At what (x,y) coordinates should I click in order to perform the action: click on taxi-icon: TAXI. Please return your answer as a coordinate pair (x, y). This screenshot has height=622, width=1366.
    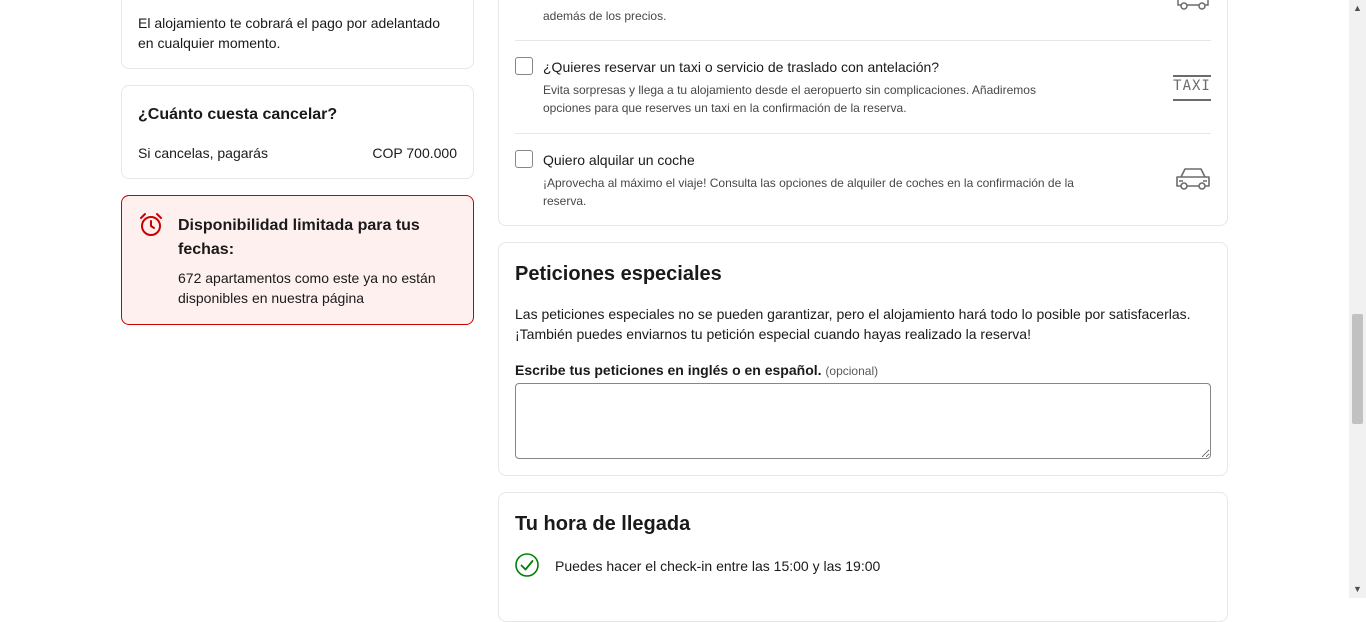
    Looking at the image, I should click on (1192, 88).